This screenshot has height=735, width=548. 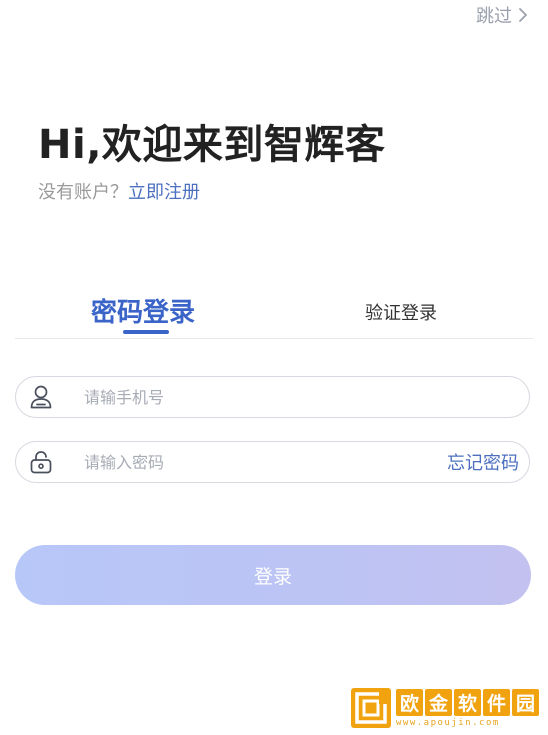 What do you see at coordinates (212, 145) in the screenshot?
I see `welcome-title: Hi,欢迎来到智辉客` at bounding box center [212, 145].